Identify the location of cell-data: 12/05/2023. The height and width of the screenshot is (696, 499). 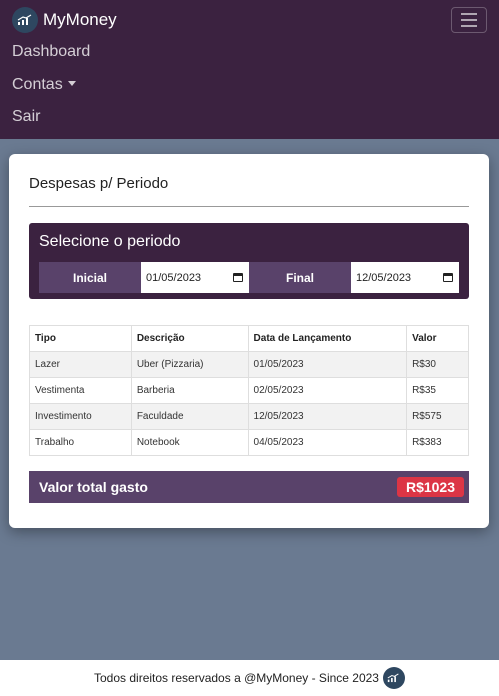
(327, 416).